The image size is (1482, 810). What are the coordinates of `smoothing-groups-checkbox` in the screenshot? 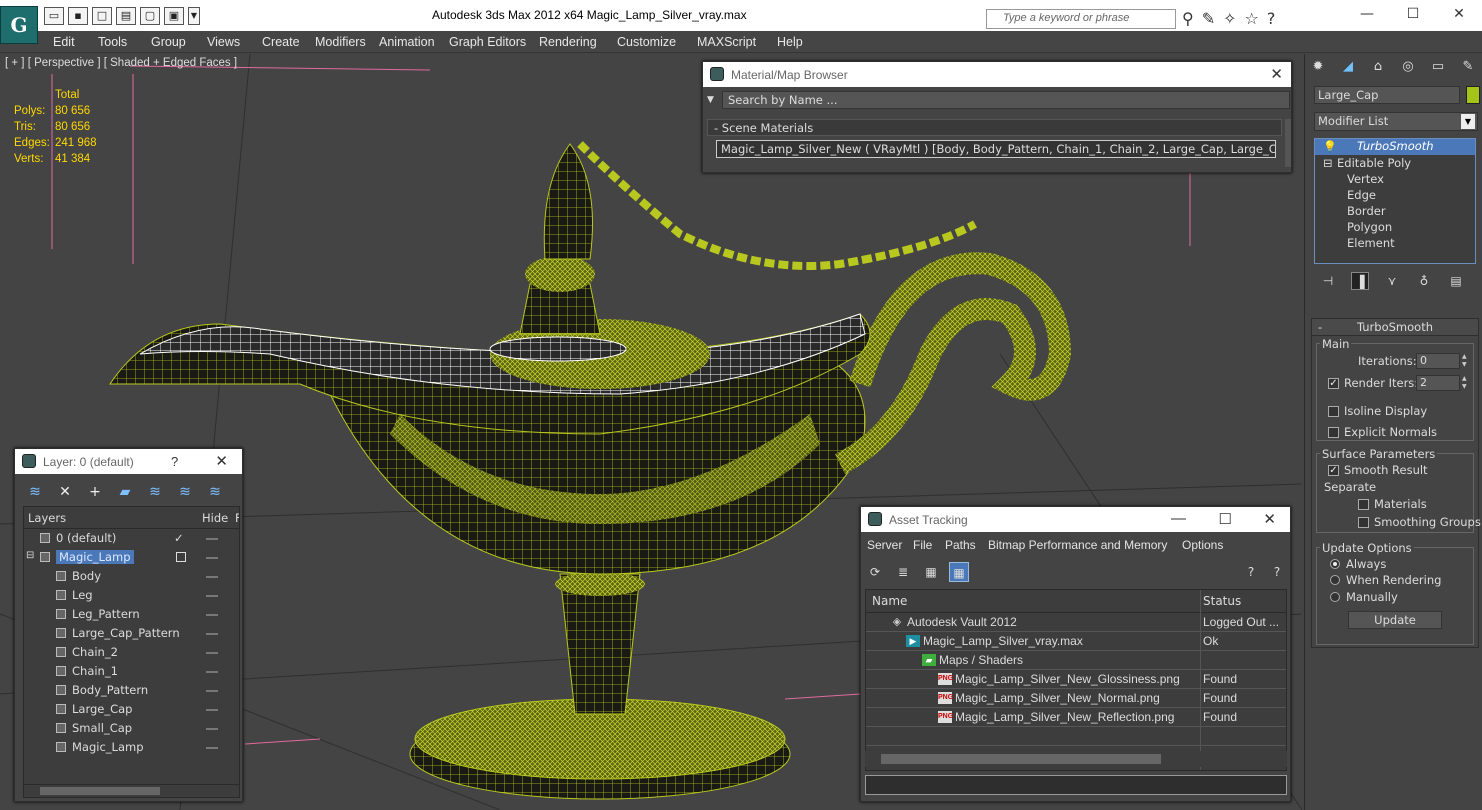 It's located at (1363, 522).